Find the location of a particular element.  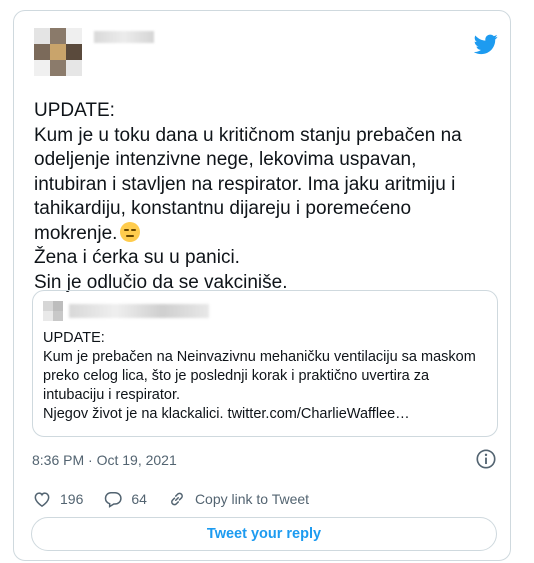

reply-count: 64 is located at coordinates (139, 499).